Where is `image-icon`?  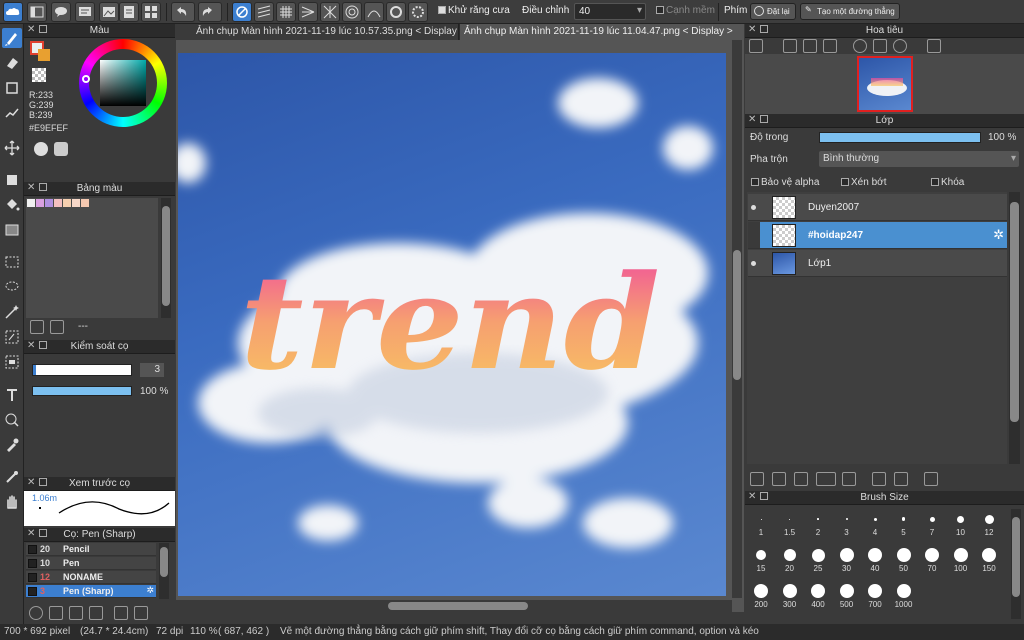 image-icon is located at coordinates (109, 12).